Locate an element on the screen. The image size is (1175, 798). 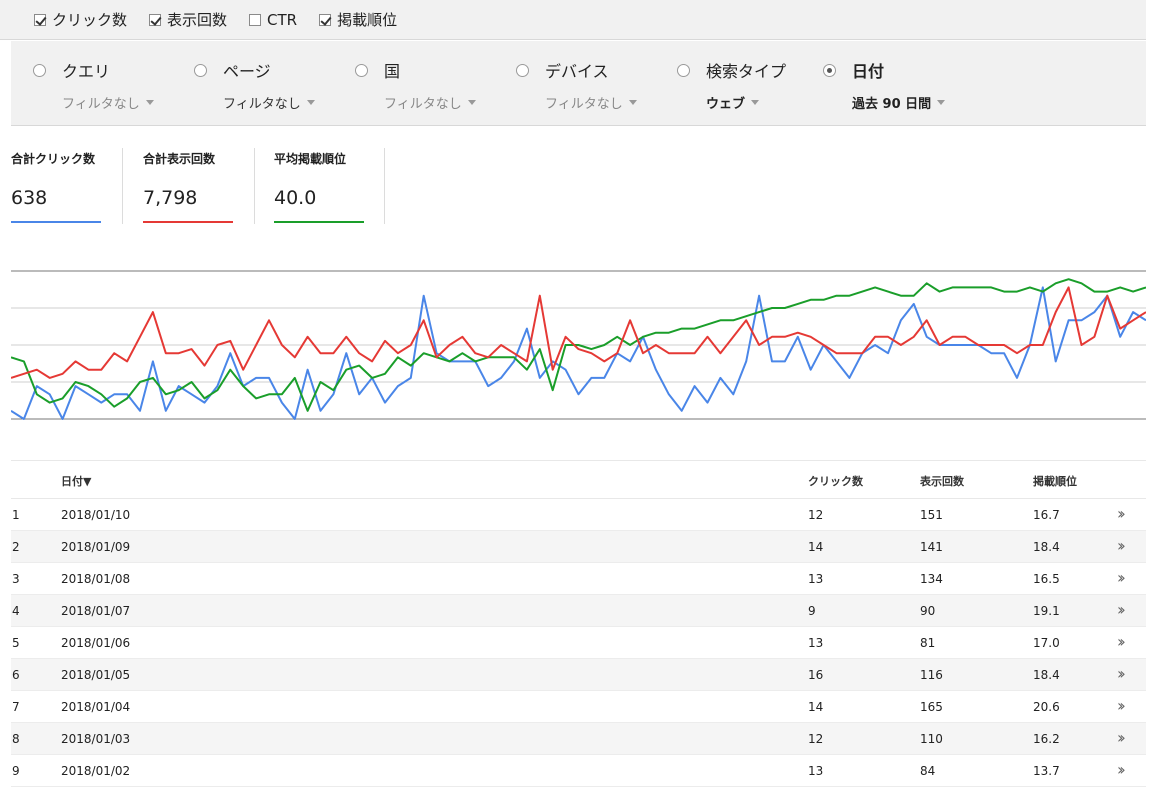
device-radio is located at coordinates (522, 70).